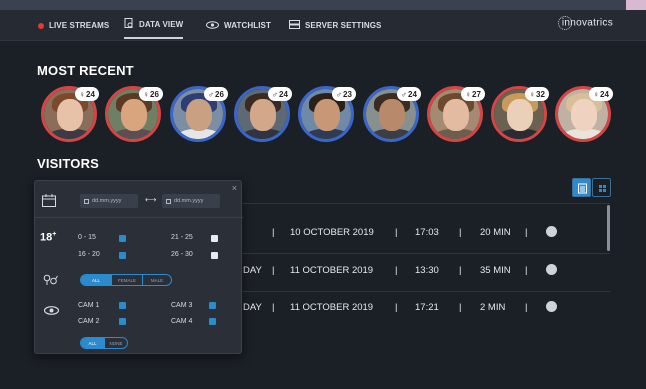  What do you see at coordinates (50, 282) in the screenshot?
I see `gender-icon` at bounding box center [50, 282].